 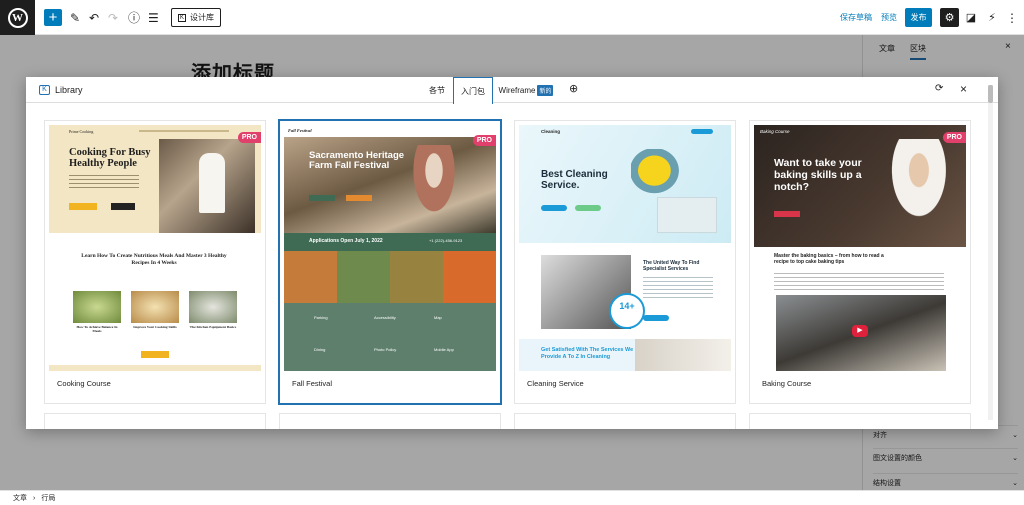 I want to click on cooking-brand: Prime Cooking, so click(x=81, y=131).